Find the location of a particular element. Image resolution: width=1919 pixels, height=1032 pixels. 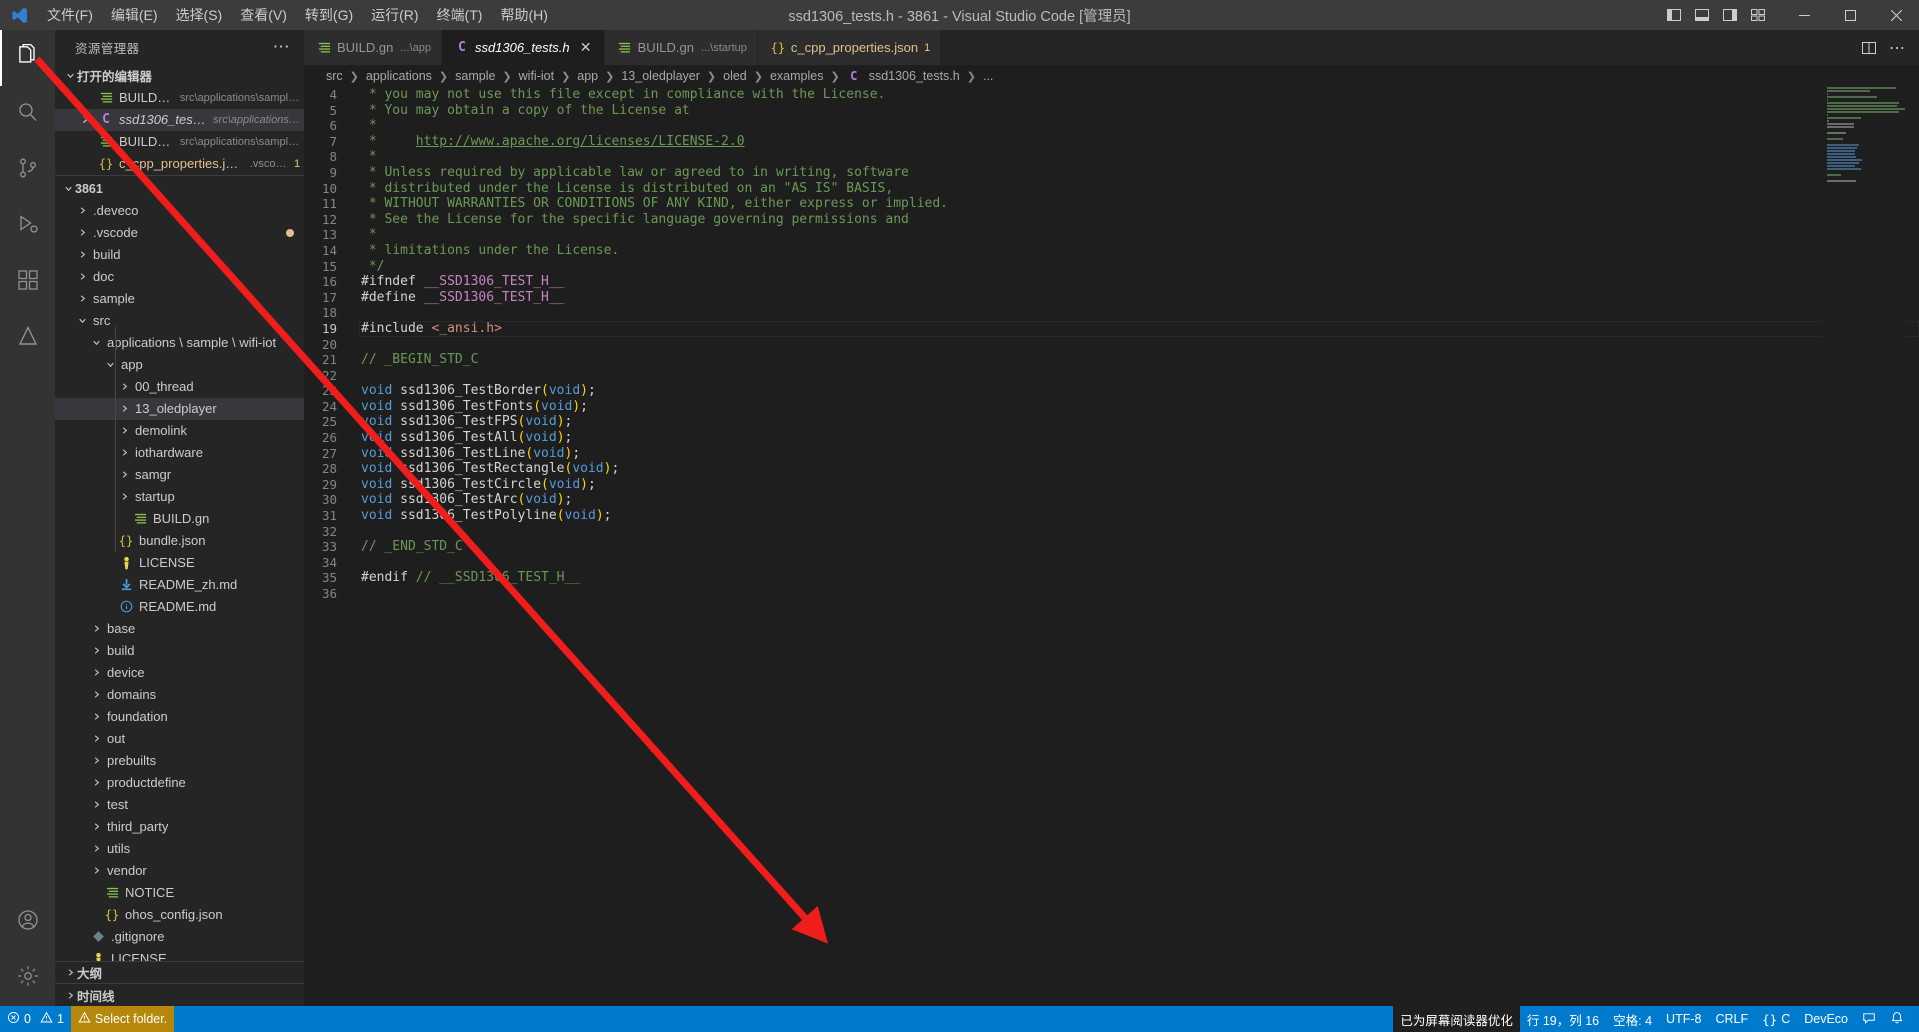

code-line-31: 31 void ssd1306_TestPolyline(void); is located at coordinates (1111, 516).